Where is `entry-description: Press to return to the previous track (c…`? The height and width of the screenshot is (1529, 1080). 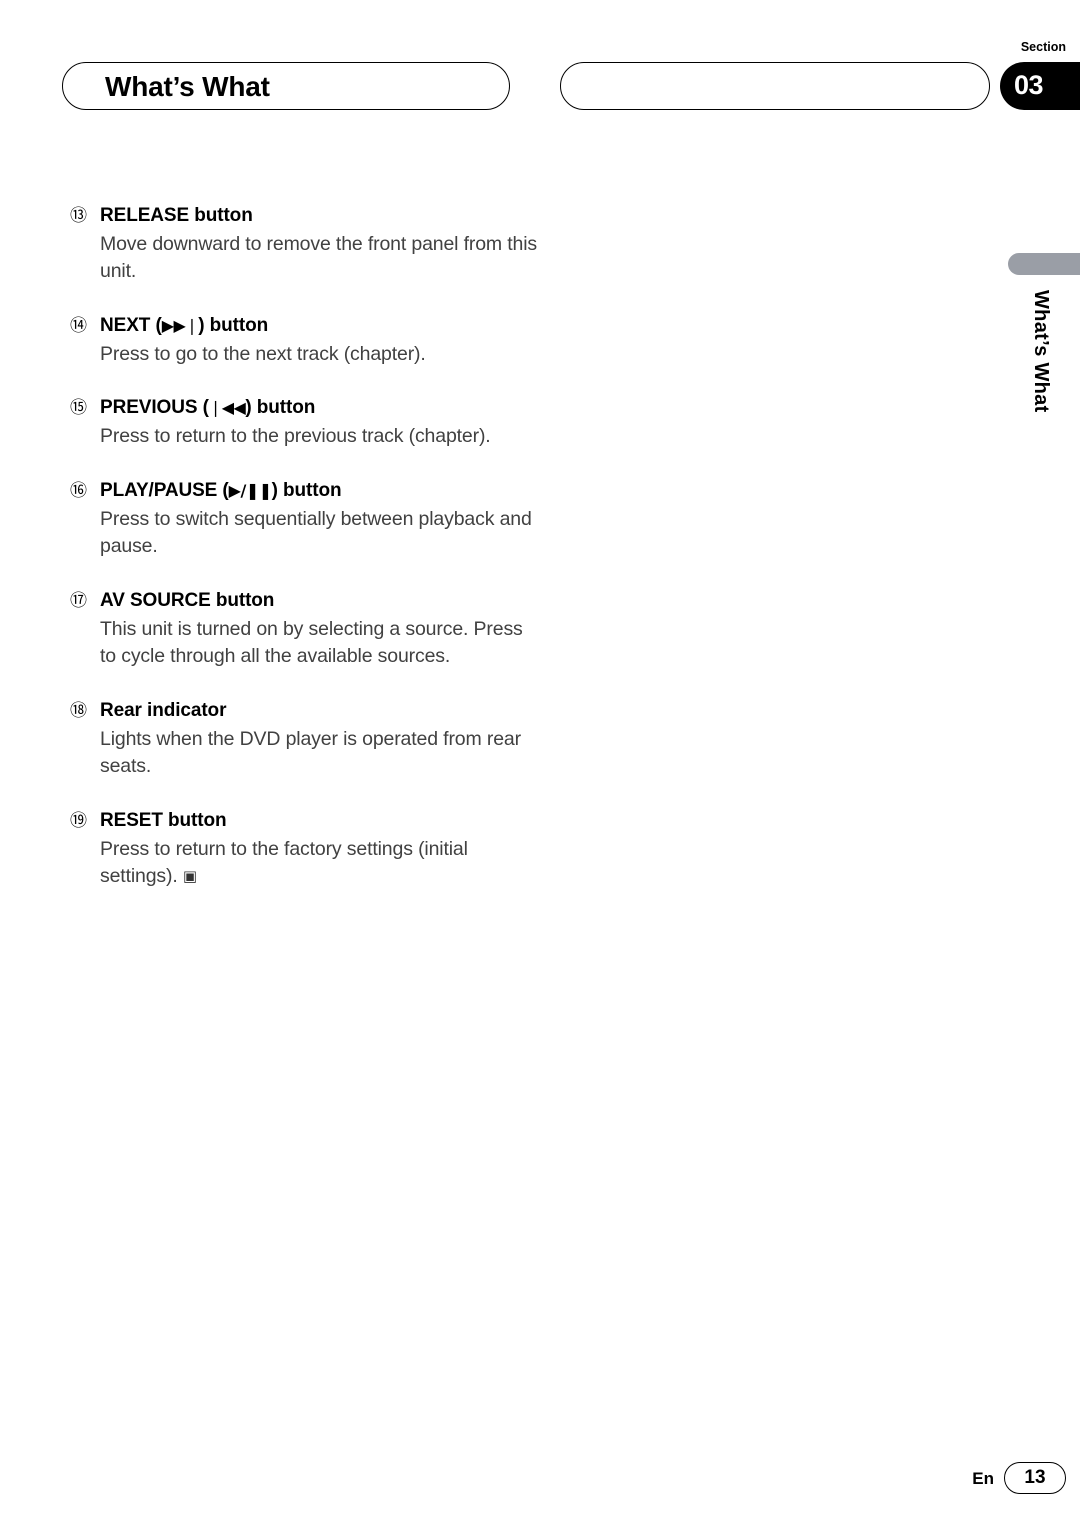 entry-description: Press to return to the previous track (c… is located at coordinates (295, 436).